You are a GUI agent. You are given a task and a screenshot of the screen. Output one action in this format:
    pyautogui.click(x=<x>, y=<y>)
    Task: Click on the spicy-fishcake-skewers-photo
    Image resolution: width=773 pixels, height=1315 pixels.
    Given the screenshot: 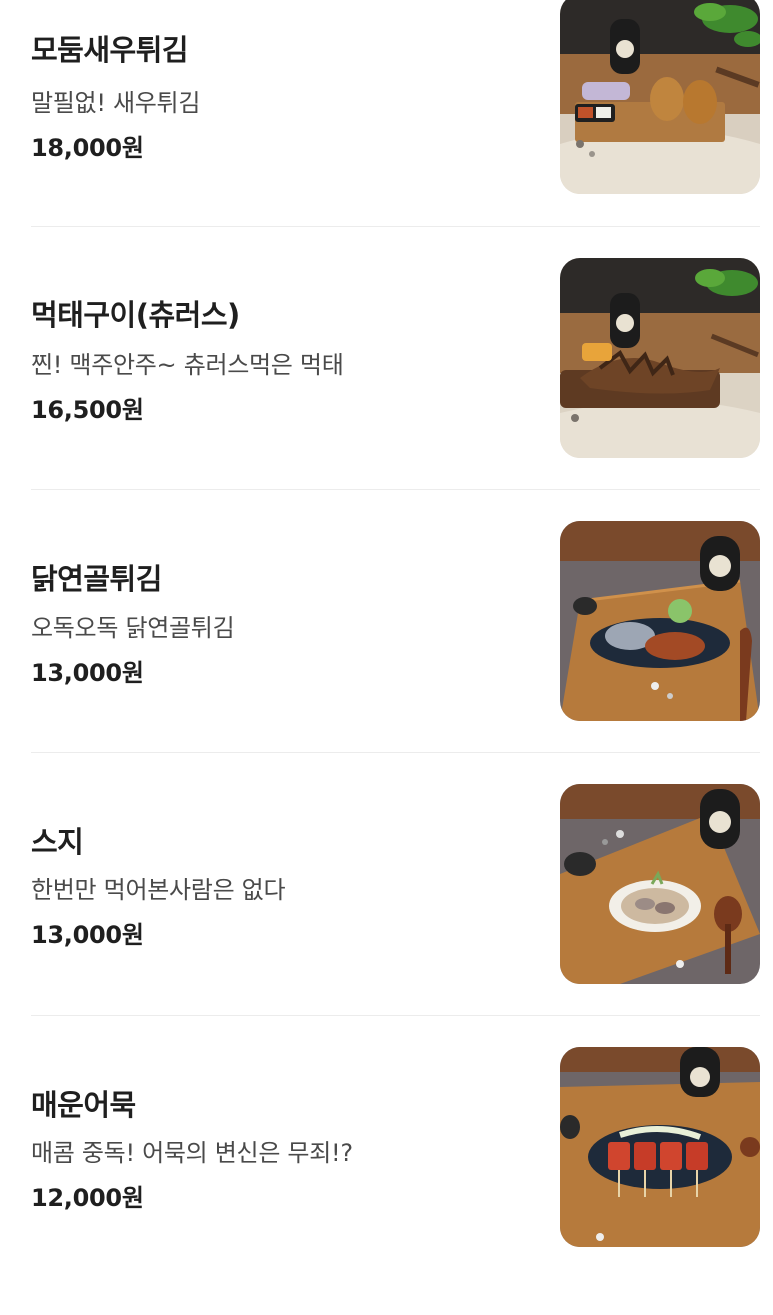 What is the action you would take?
    pyautogui.click(x=660, y=1147)
    